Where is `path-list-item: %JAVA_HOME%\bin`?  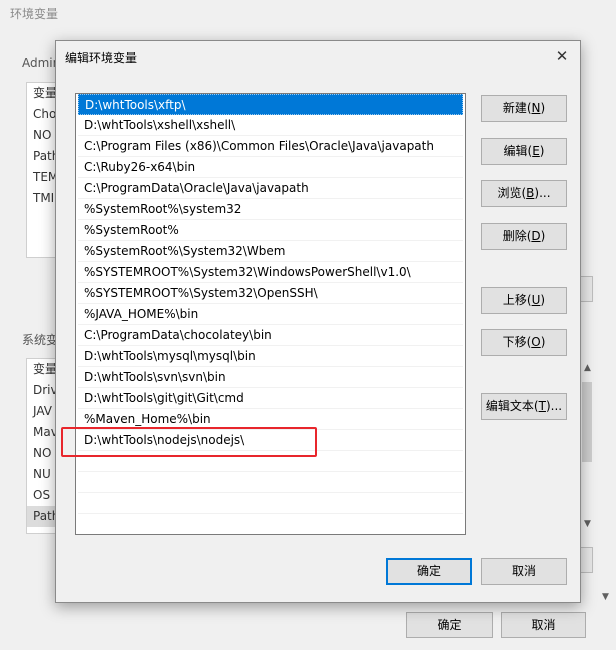
path-list-item: %JAVA_HOME%\bin is located at coordinates (270, 314).